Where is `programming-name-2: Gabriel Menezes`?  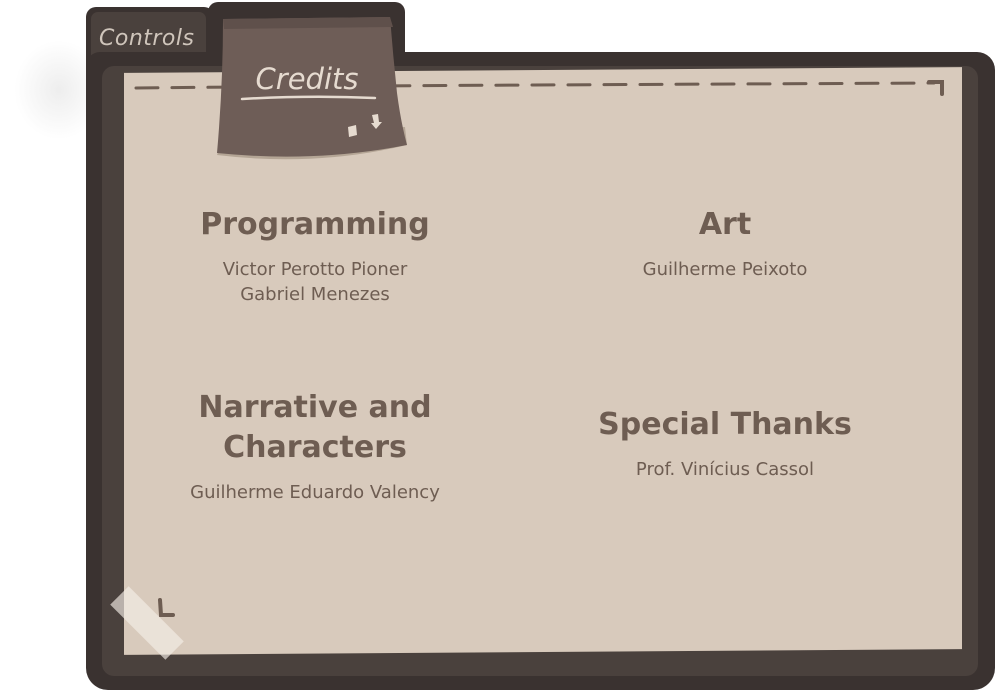 programming-name-2: Gabriel Menezes is located at coordinates (315, 294).